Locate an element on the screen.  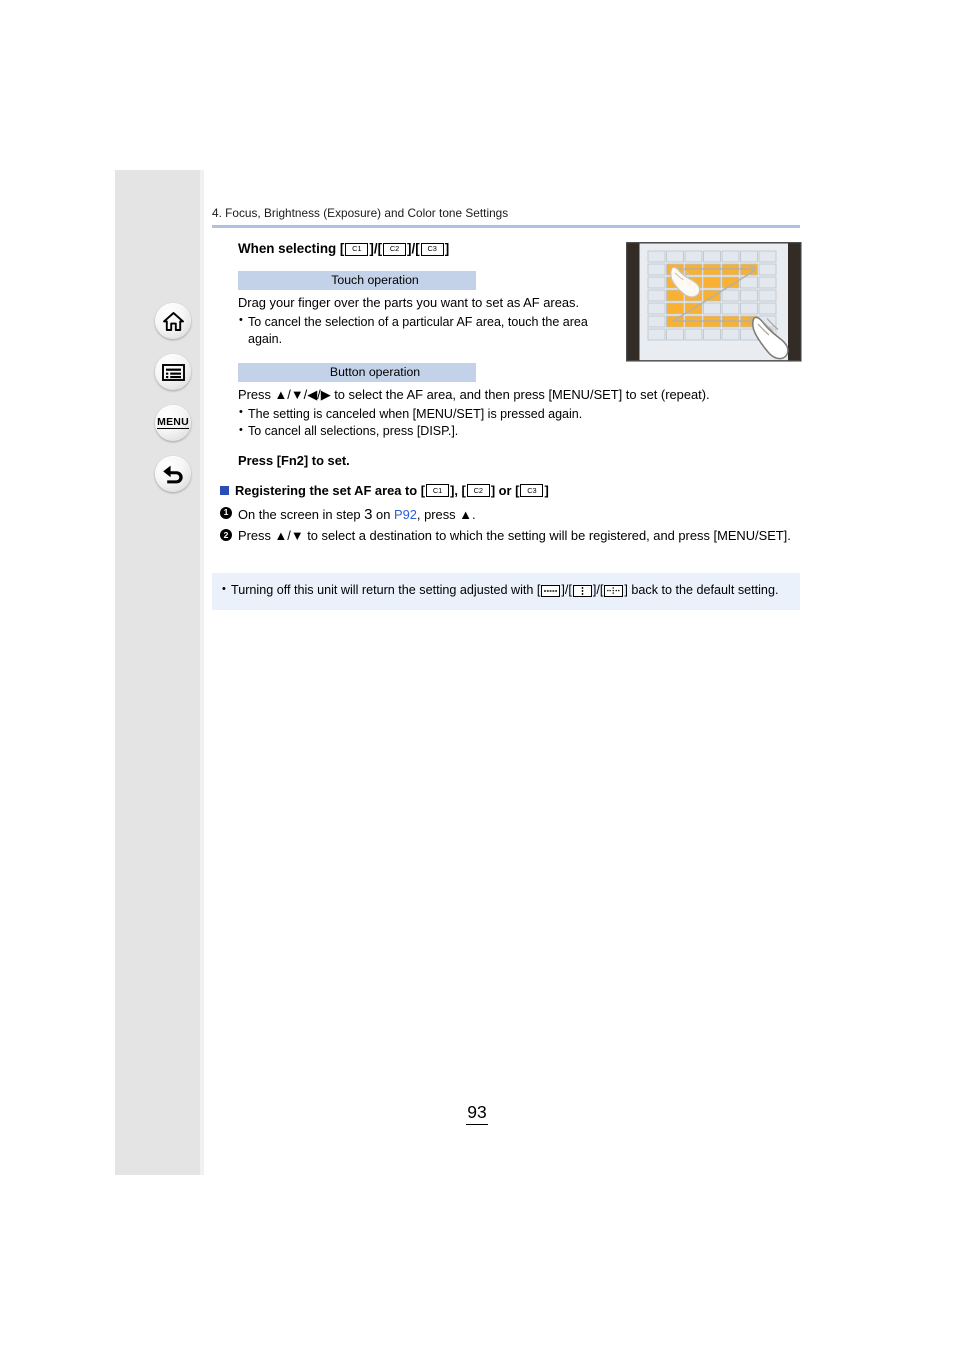
page-reference-link: P92 is located at coordinates (405, 514).